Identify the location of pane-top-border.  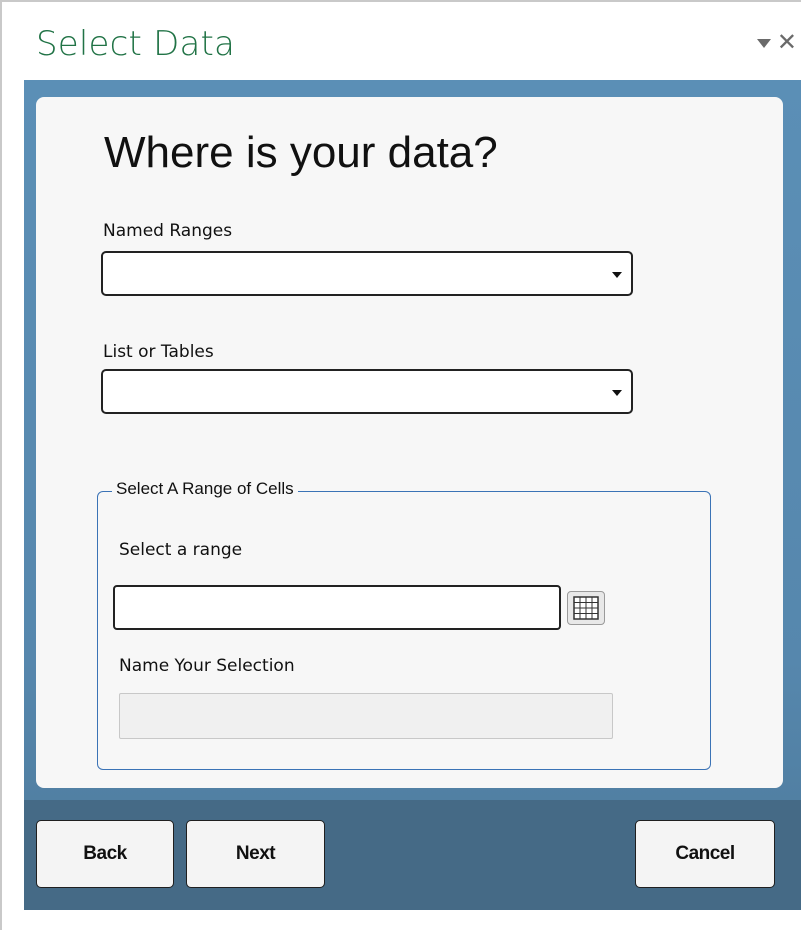
(400, 1).